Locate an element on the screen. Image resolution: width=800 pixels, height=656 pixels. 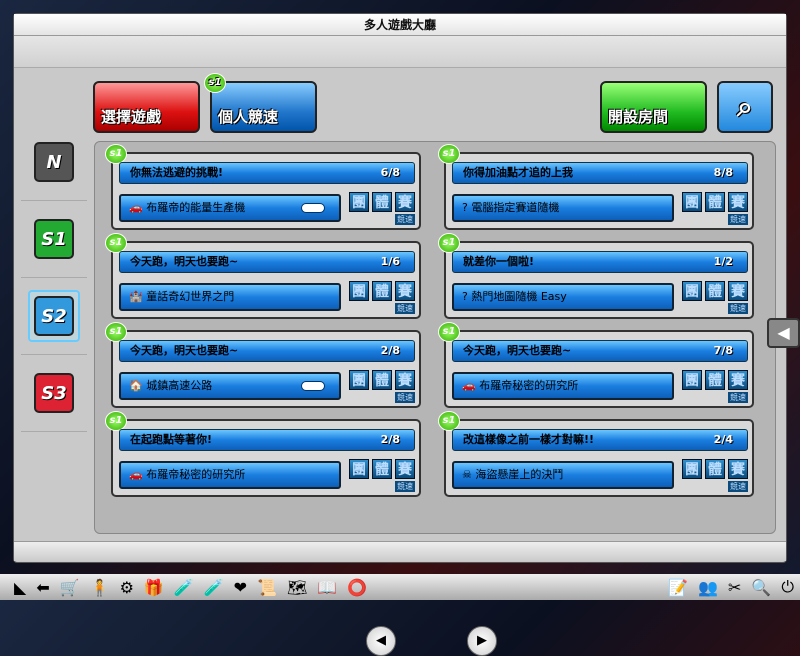
emblem-icon: ⭕ is located at coordinates (357, 587).